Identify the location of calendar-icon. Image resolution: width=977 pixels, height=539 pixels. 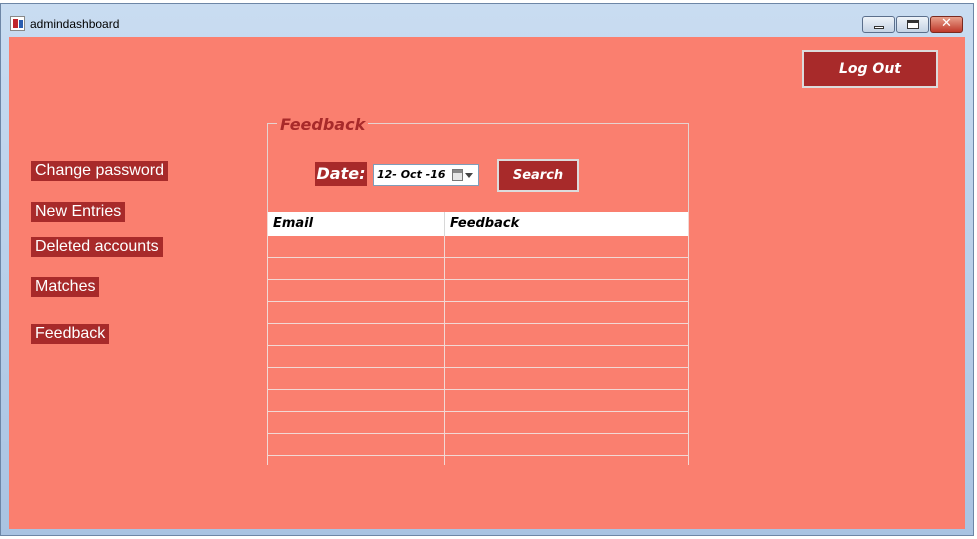
(457, 175).